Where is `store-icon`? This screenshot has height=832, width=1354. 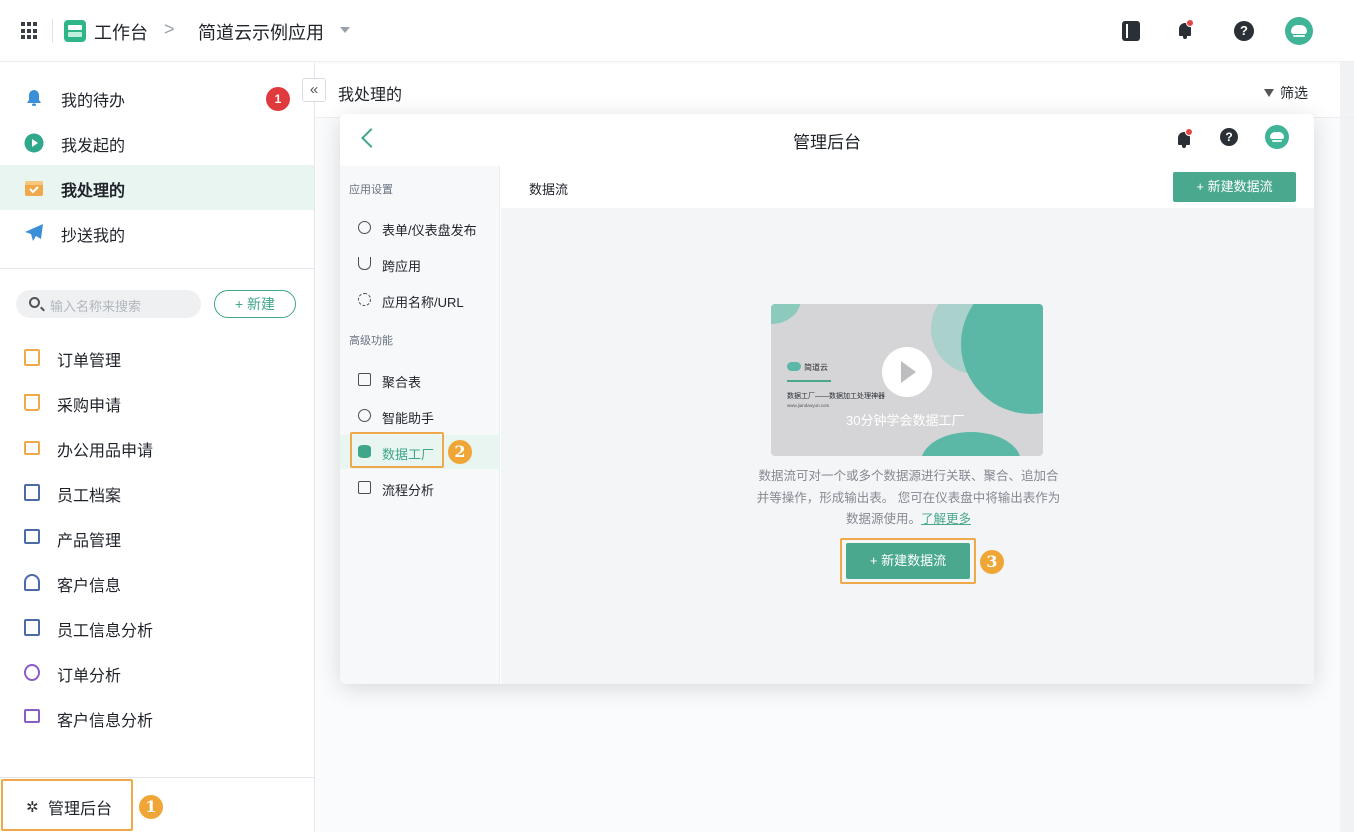 store-icon is located at coordinates (32, 536).